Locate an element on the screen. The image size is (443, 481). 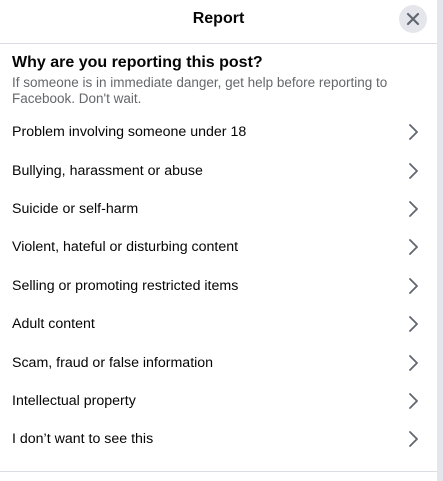
reason-item-bullying: Bullying, harassment or abuse is located at coordinates (218, 170).